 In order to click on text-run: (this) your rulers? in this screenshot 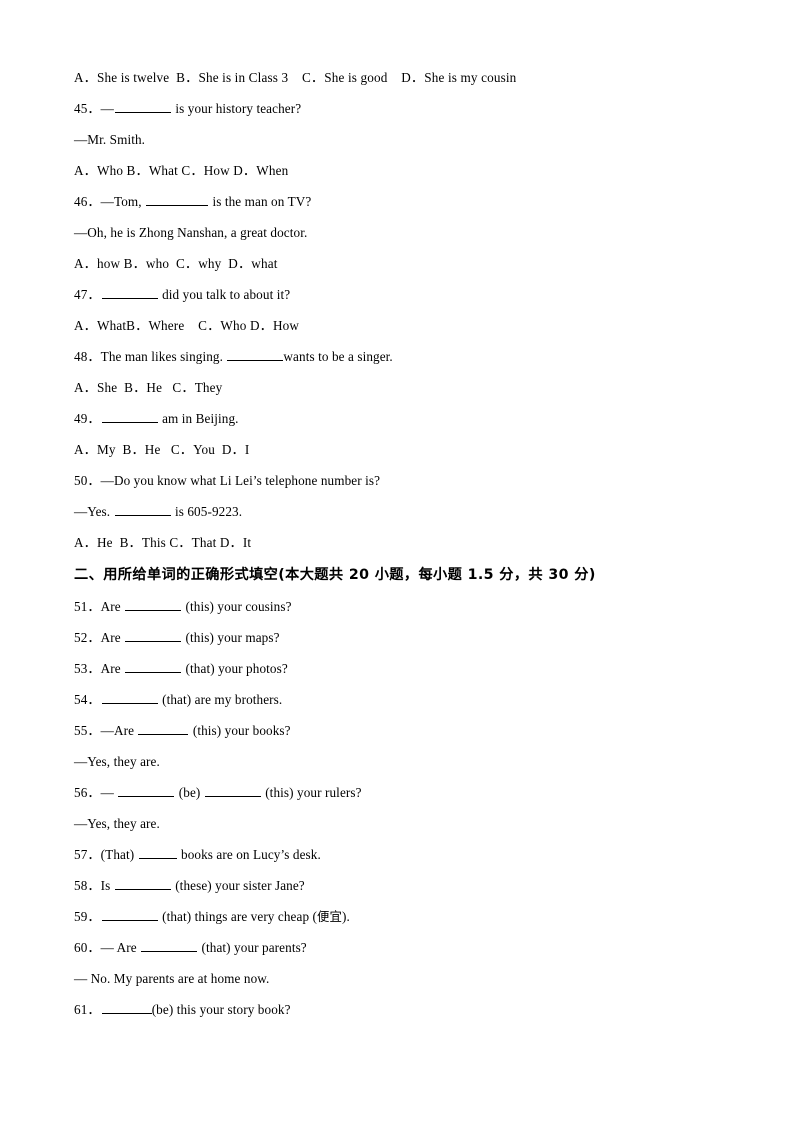, I will do `click(311, 792)`.